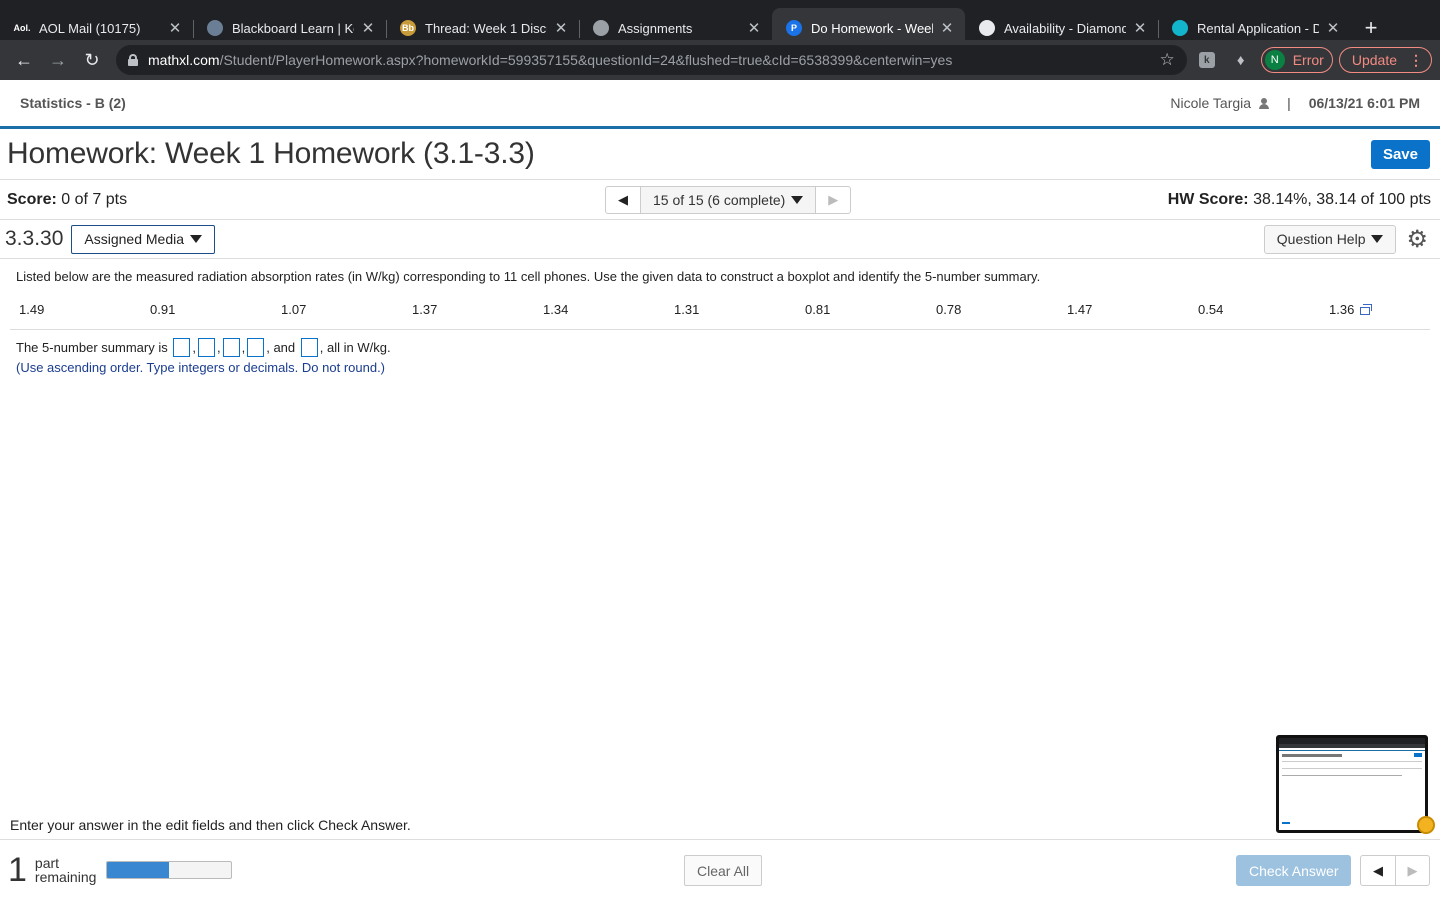 This screenshot has height=900, width=1440. I want to click on data-value-text: 1.47, so click(1080, 309).